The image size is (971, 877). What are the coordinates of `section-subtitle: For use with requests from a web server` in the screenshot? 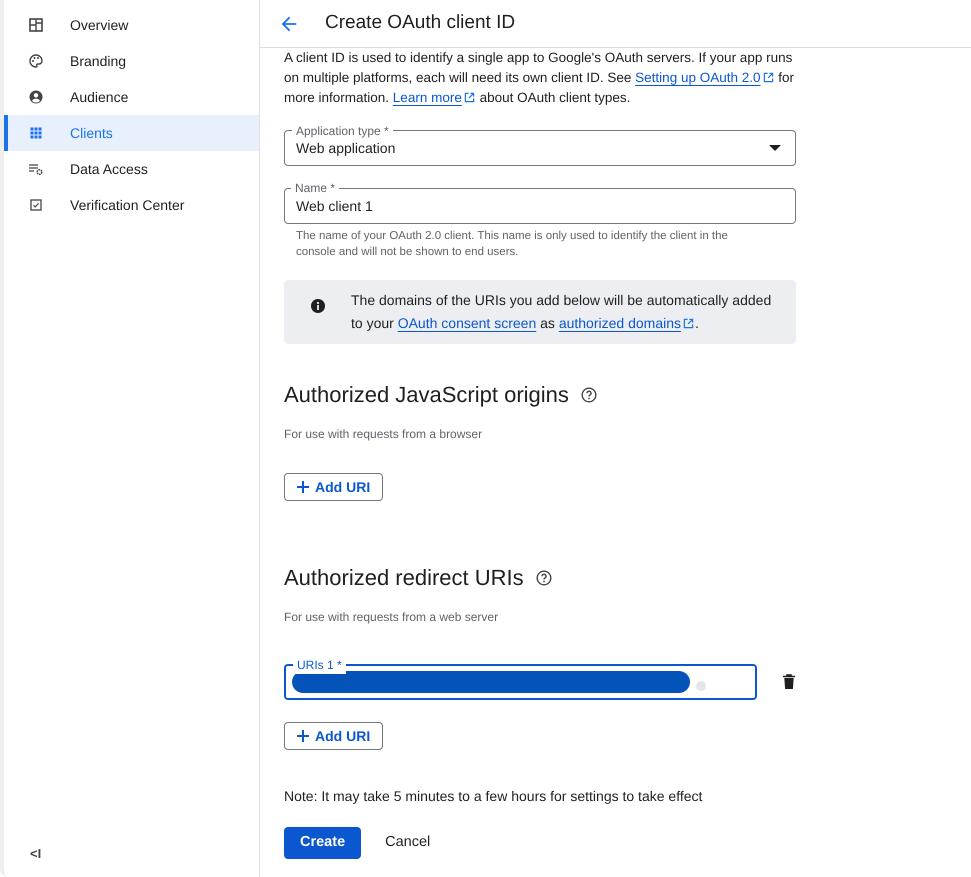 It's located at (392, 617).